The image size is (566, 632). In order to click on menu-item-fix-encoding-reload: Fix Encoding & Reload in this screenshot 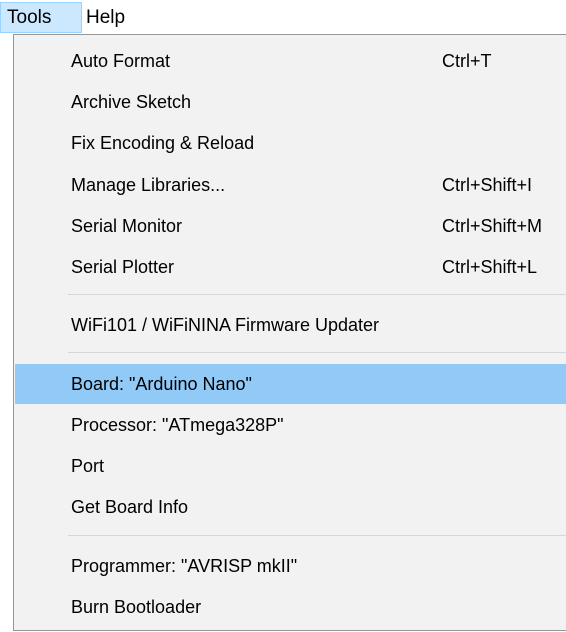, I will do `click(290, 143)`.